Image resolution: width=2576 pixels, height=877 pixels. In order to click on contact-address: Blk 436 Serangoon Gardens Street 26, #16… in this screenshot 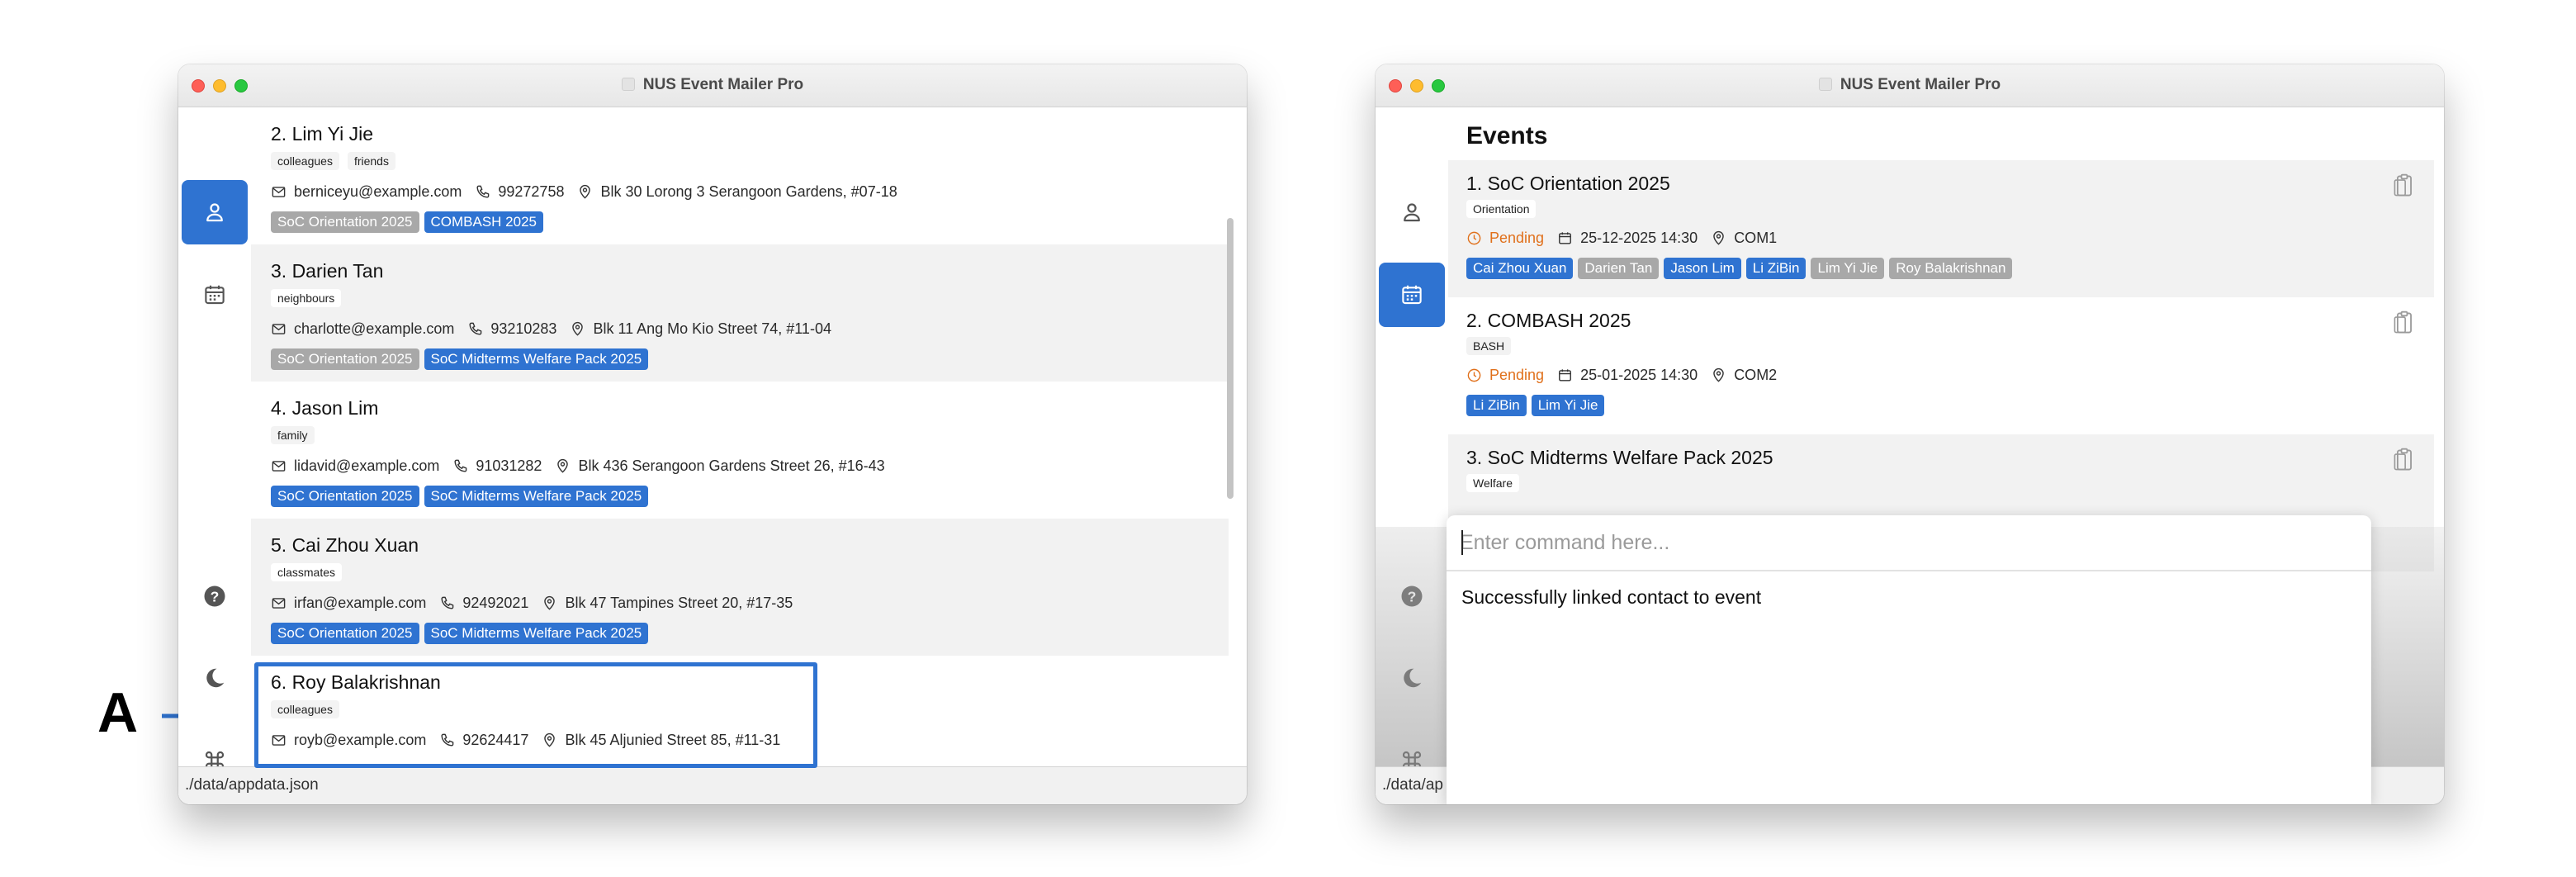, I will do `click(731, 466)`.